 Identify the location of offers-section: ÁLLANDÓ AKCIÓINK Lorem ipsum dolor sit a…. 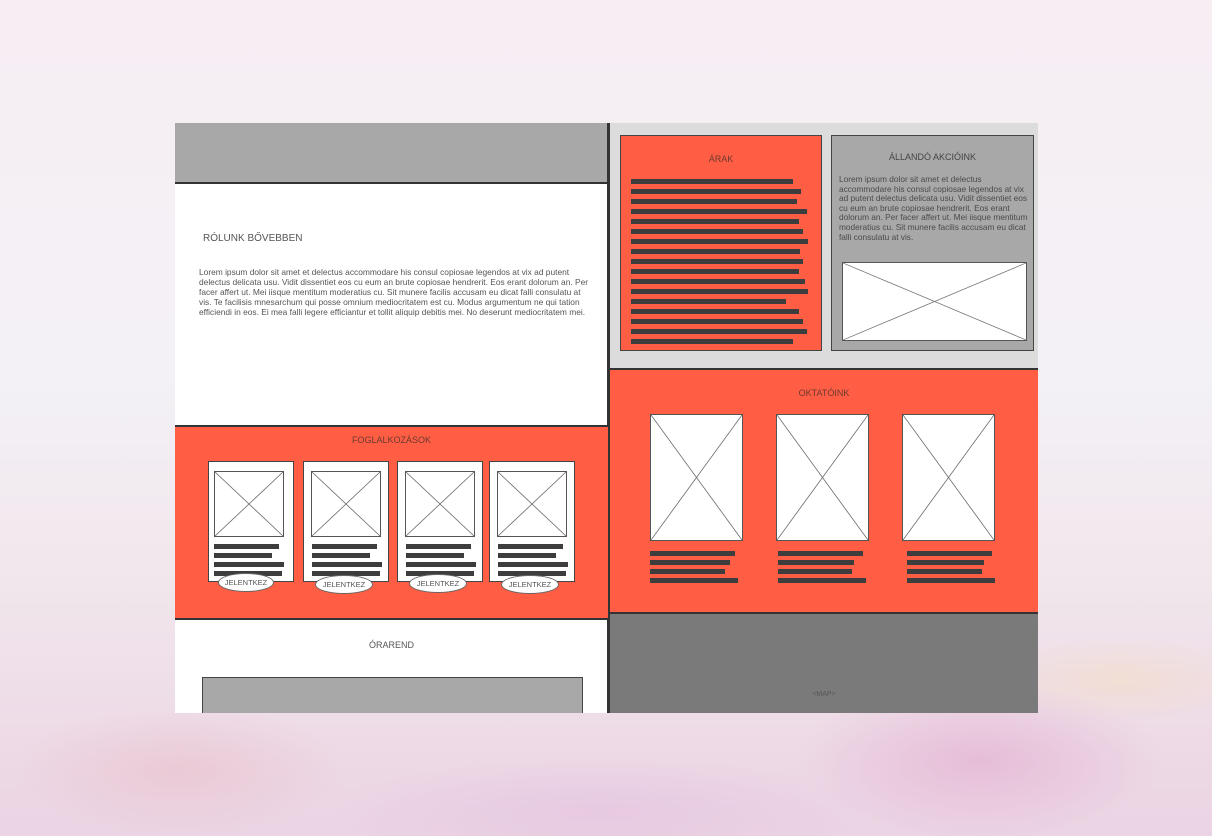
(932, 243).